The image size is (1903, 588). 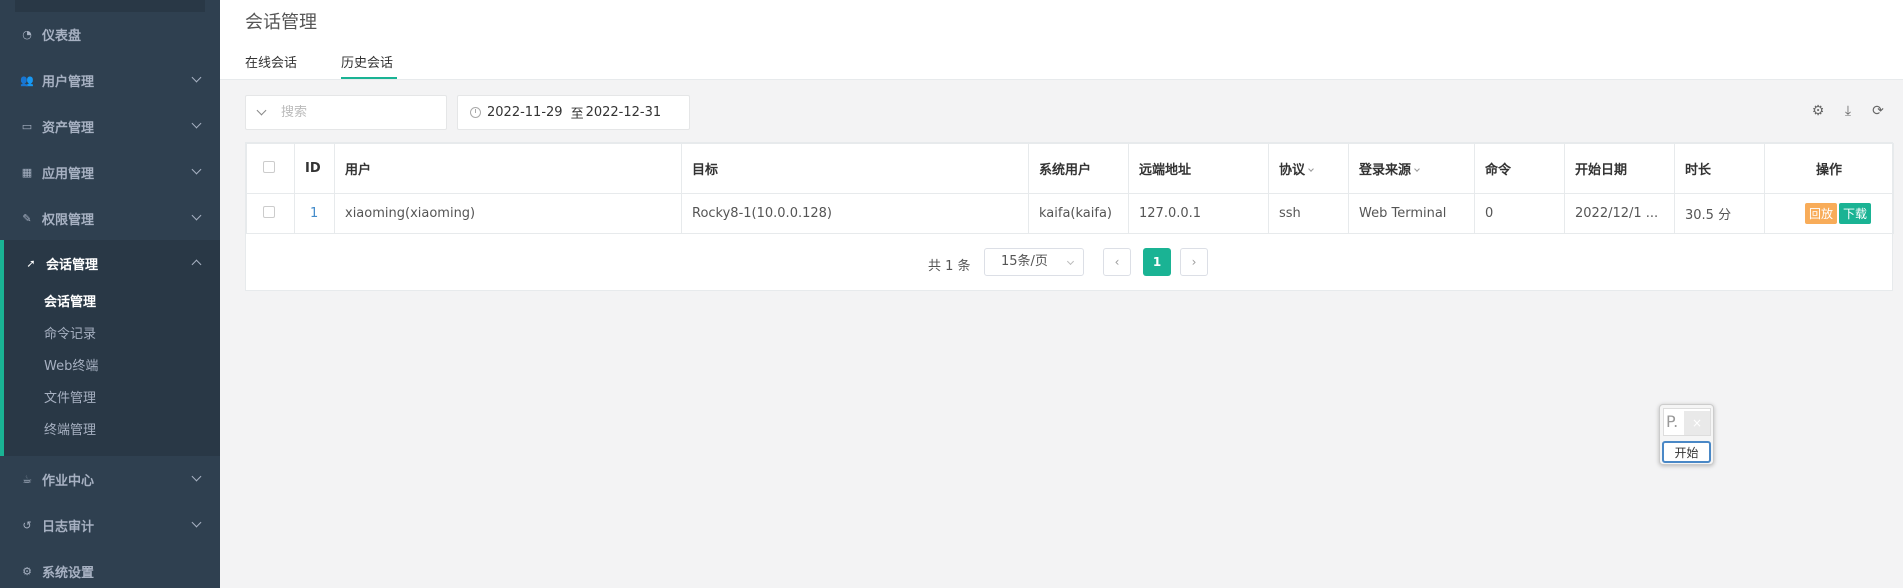 I want to click on subnav-item-web-terminal: Web终端, so click(x=71, y=364).